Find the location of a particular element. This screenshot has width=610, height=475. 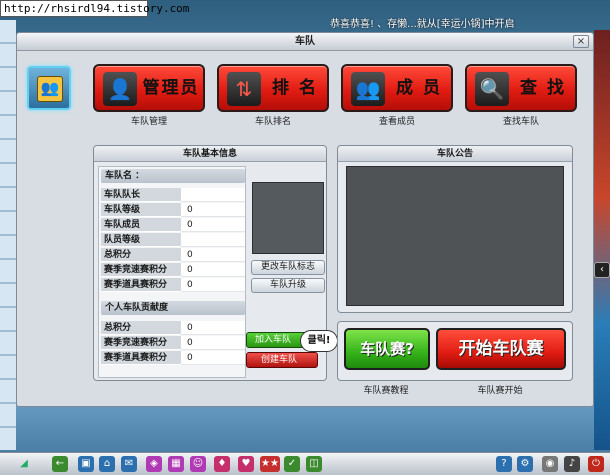

table-row: 车队成员 0 is located at coordinates (173, 225).